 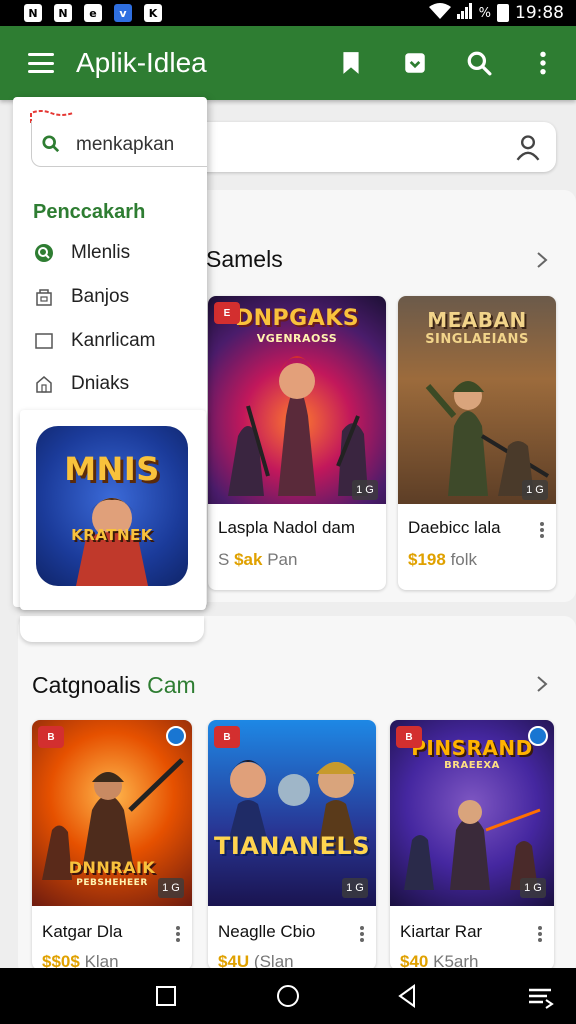 What do you see at coordinates (441, 931) in the screenshot?
I see `game-name: Kiartar Rar` at bounding box center [441, 931].